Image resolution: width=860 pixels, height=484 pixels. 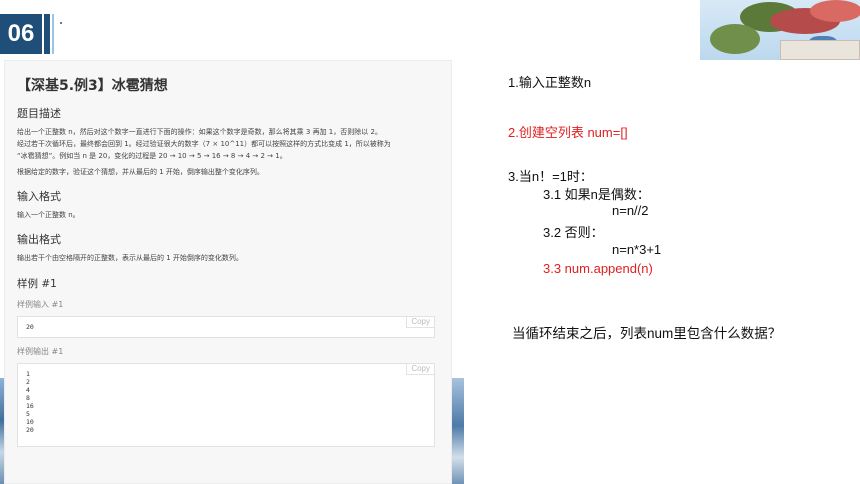 I want to click on sample-output-box: 1 2 4 8 16 5 10 20 Copy, so click(x=226, y=405).